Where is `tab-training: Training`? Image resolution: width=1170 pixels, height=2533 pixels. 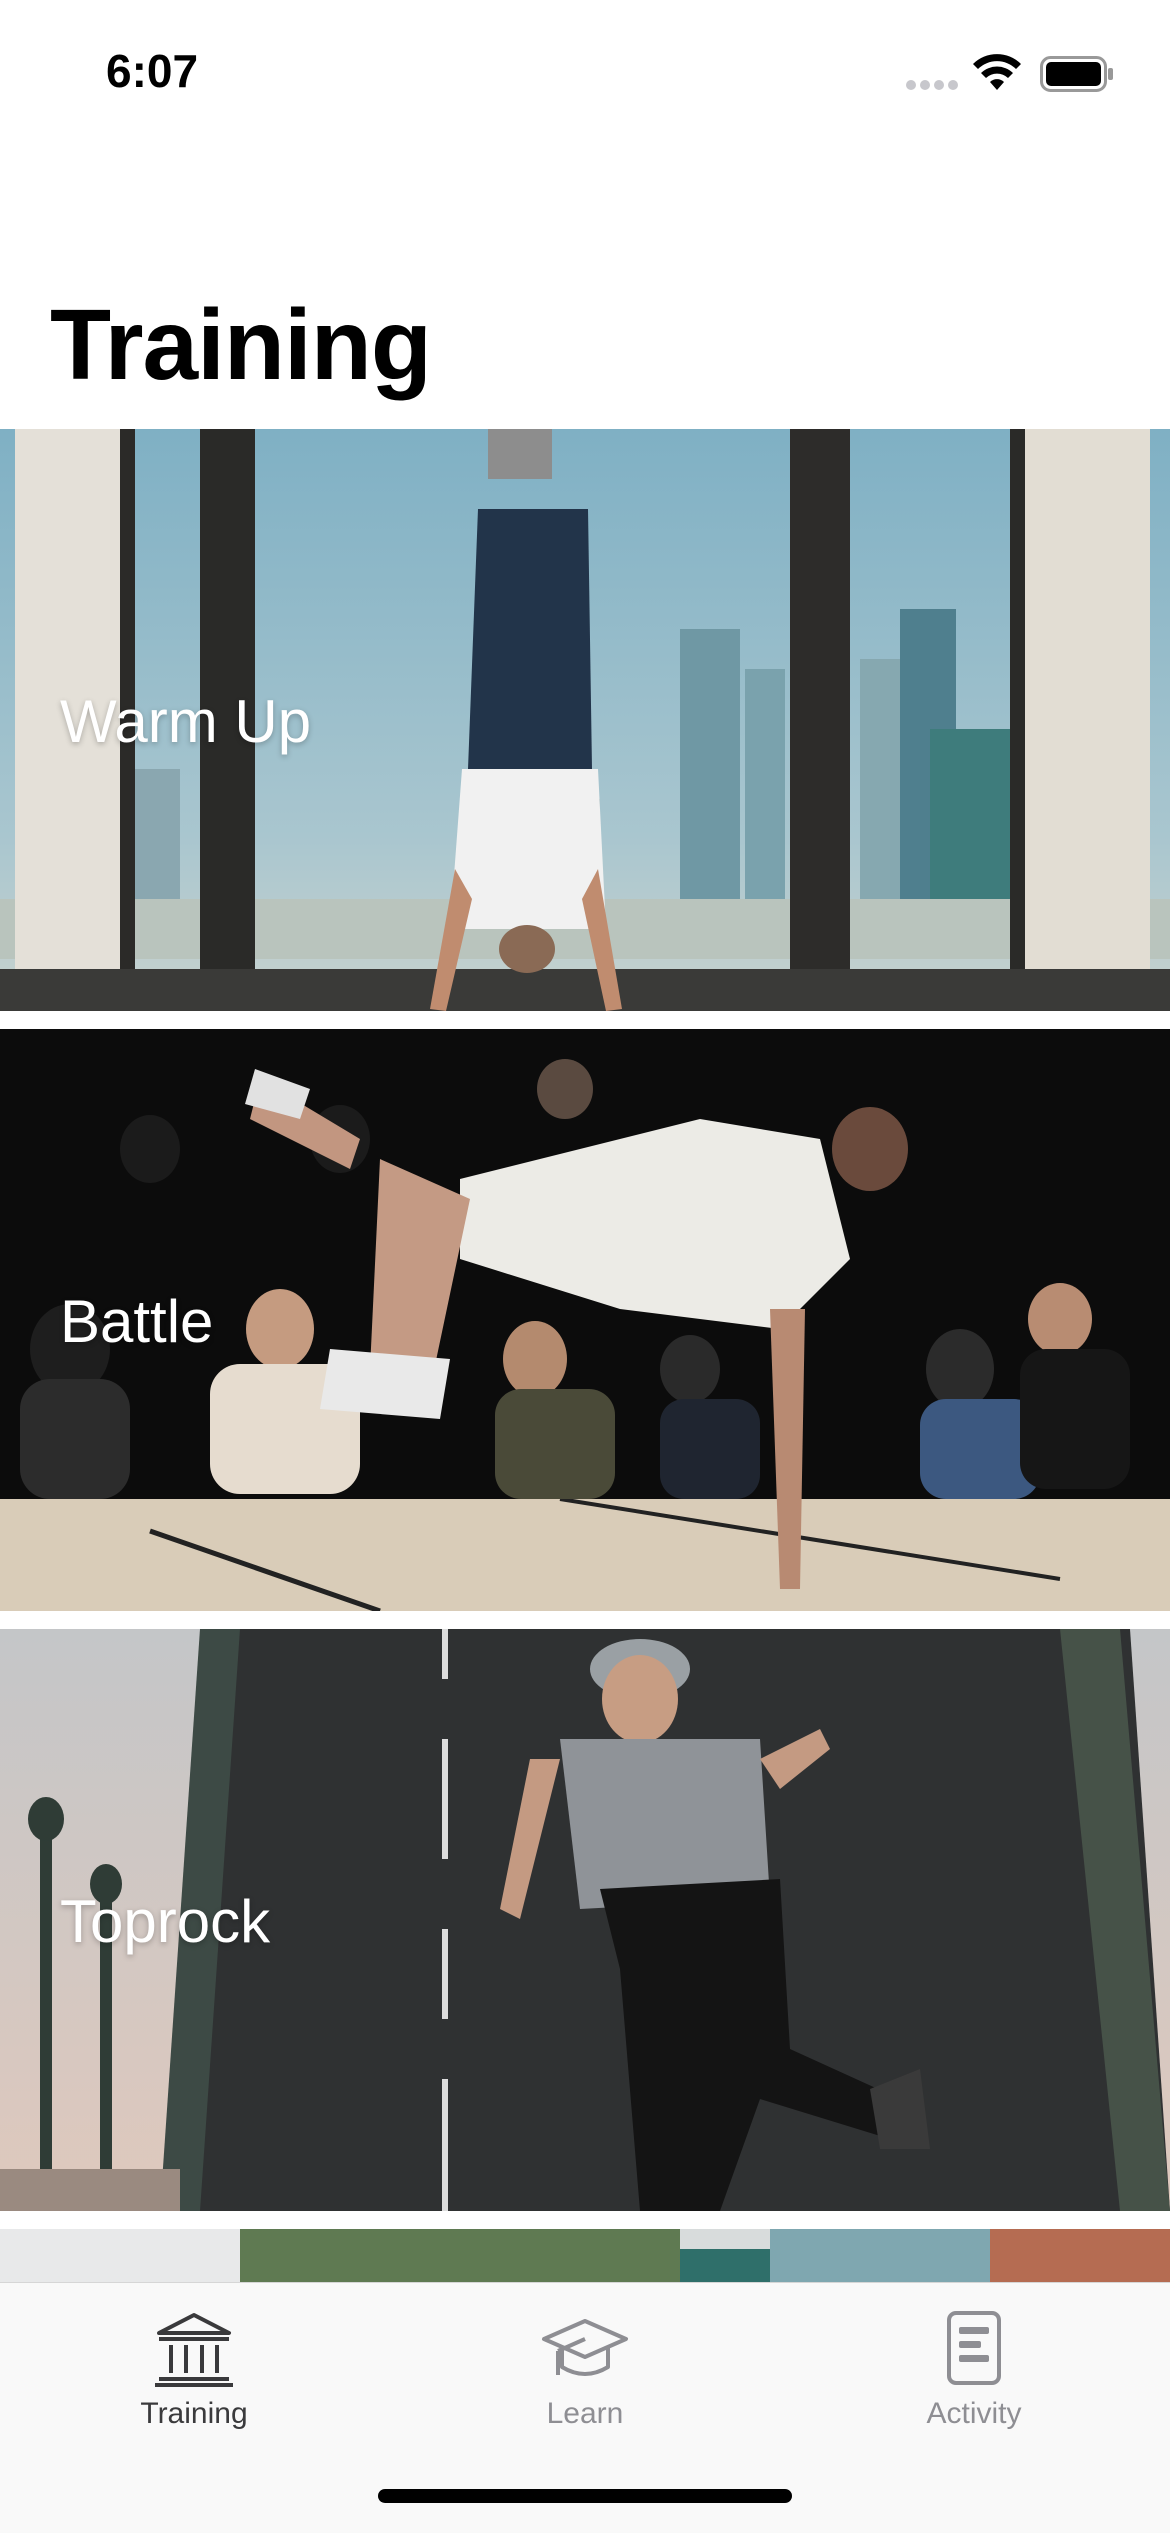 tab-training: Training is located at coordinates (194, 2384).